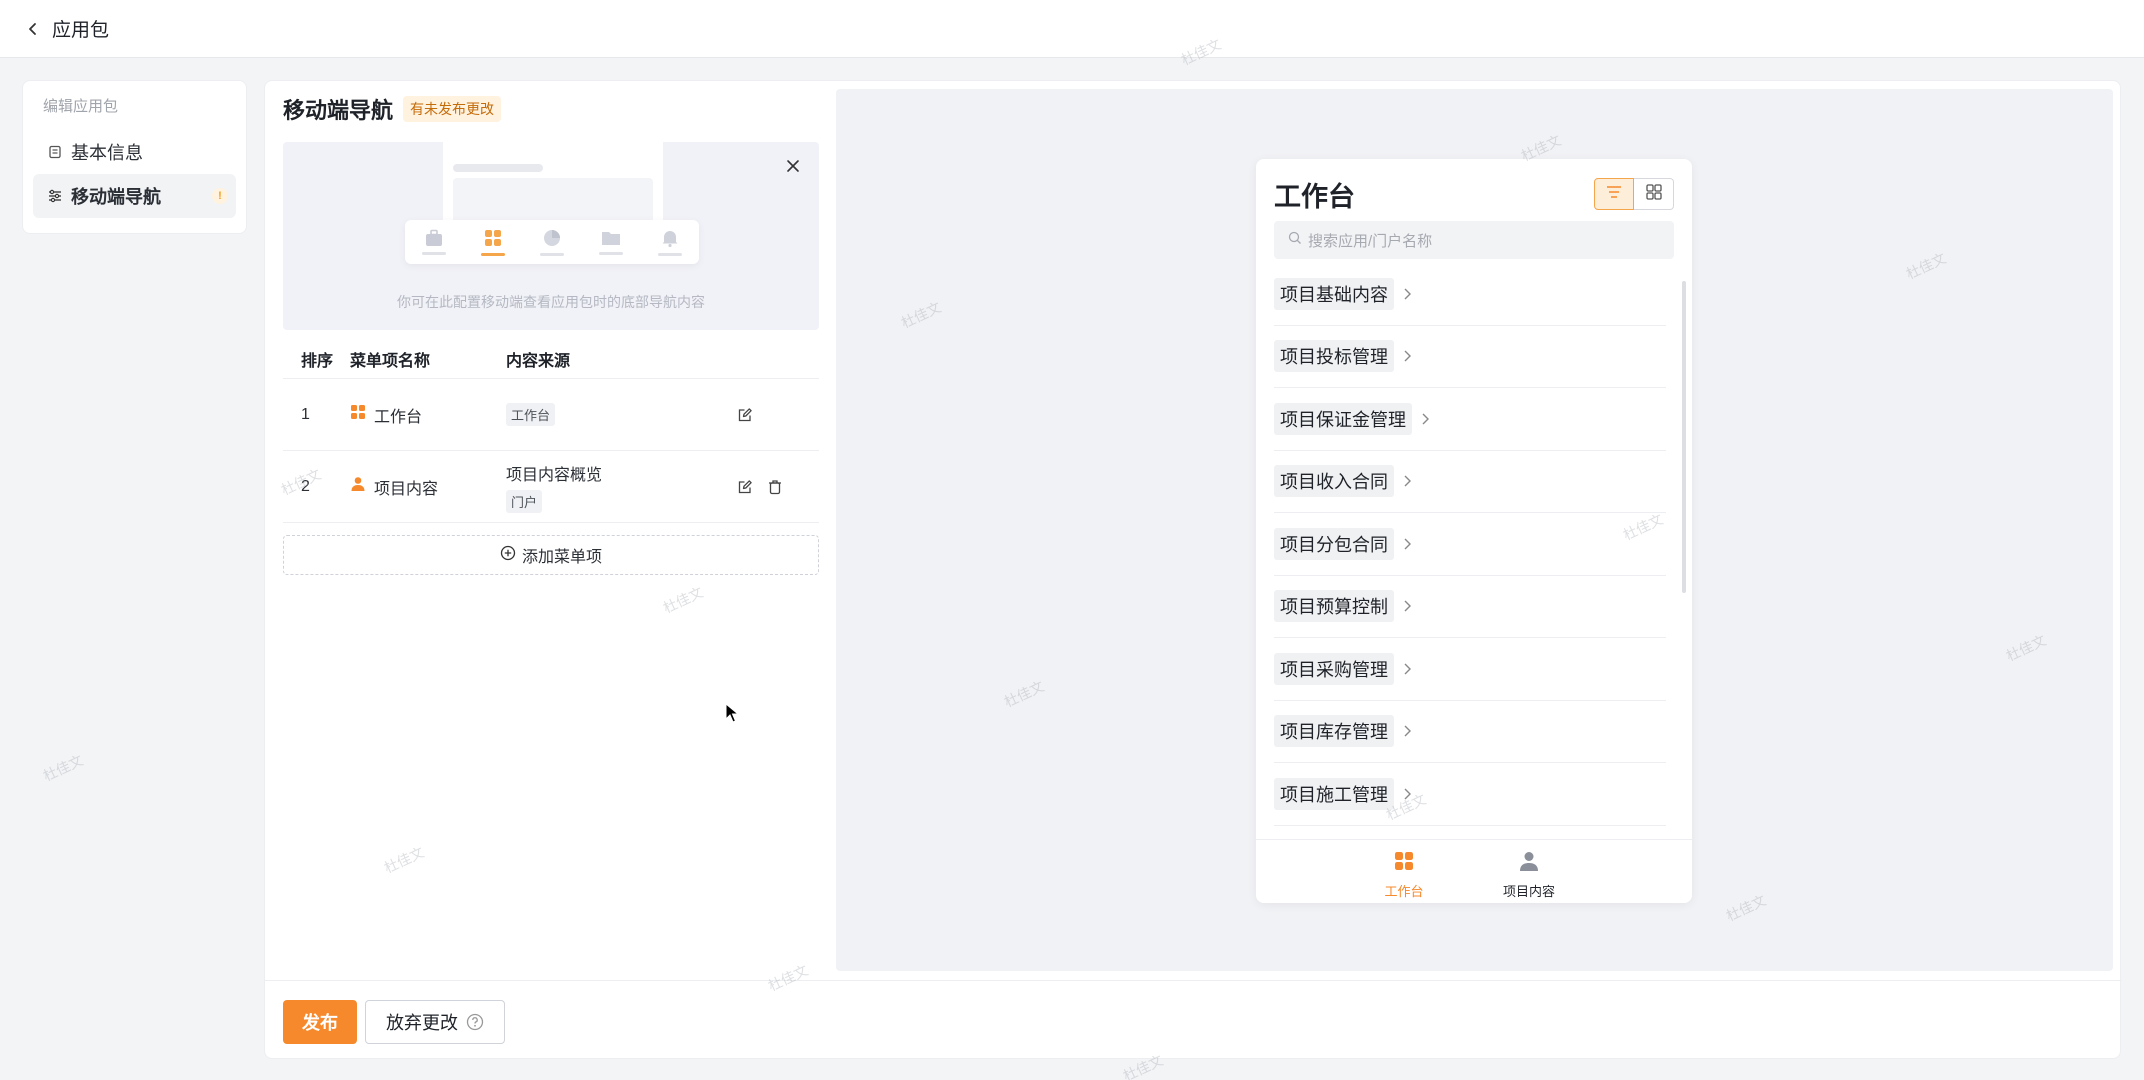 This screenshot has height=1080, width=2144. What do you see at coordinates (1334, 543) in the screenshot?
I see `list-item-label: 项目分包合同` at bounding box center [1334, 543].